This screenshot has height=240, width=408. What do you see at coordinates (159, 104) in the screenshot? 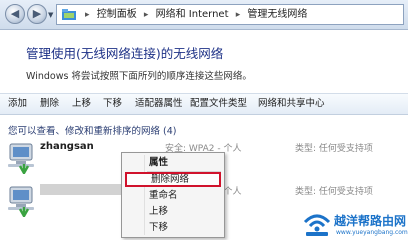
I see `adapter-properties-button: 适配器属性` at bounding box center [159, 104].